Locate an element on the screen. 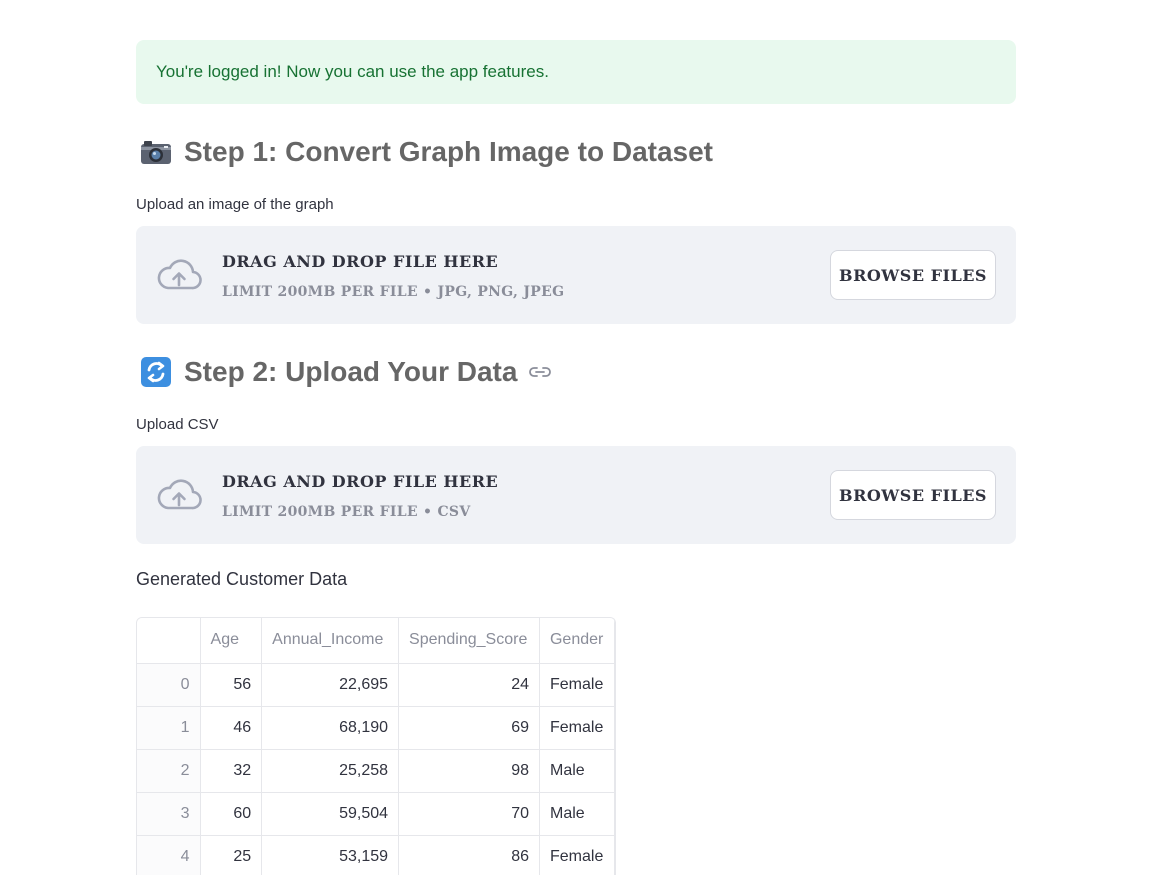 Image resolution: width=1150 pixels, height=875 pixels. image-uploader-label: Upload an image of the graph is located at coordinates (235, 204).